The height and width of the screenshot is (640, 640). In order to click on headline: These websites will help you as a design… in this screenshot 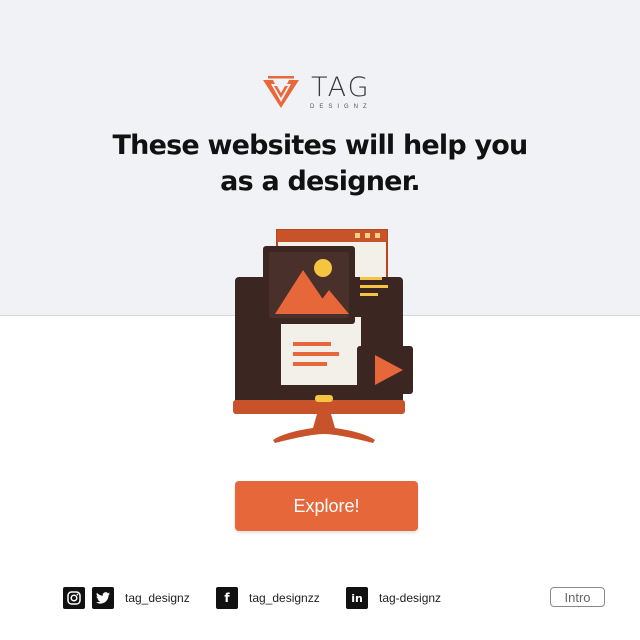, I will do `click(320, 164)`.